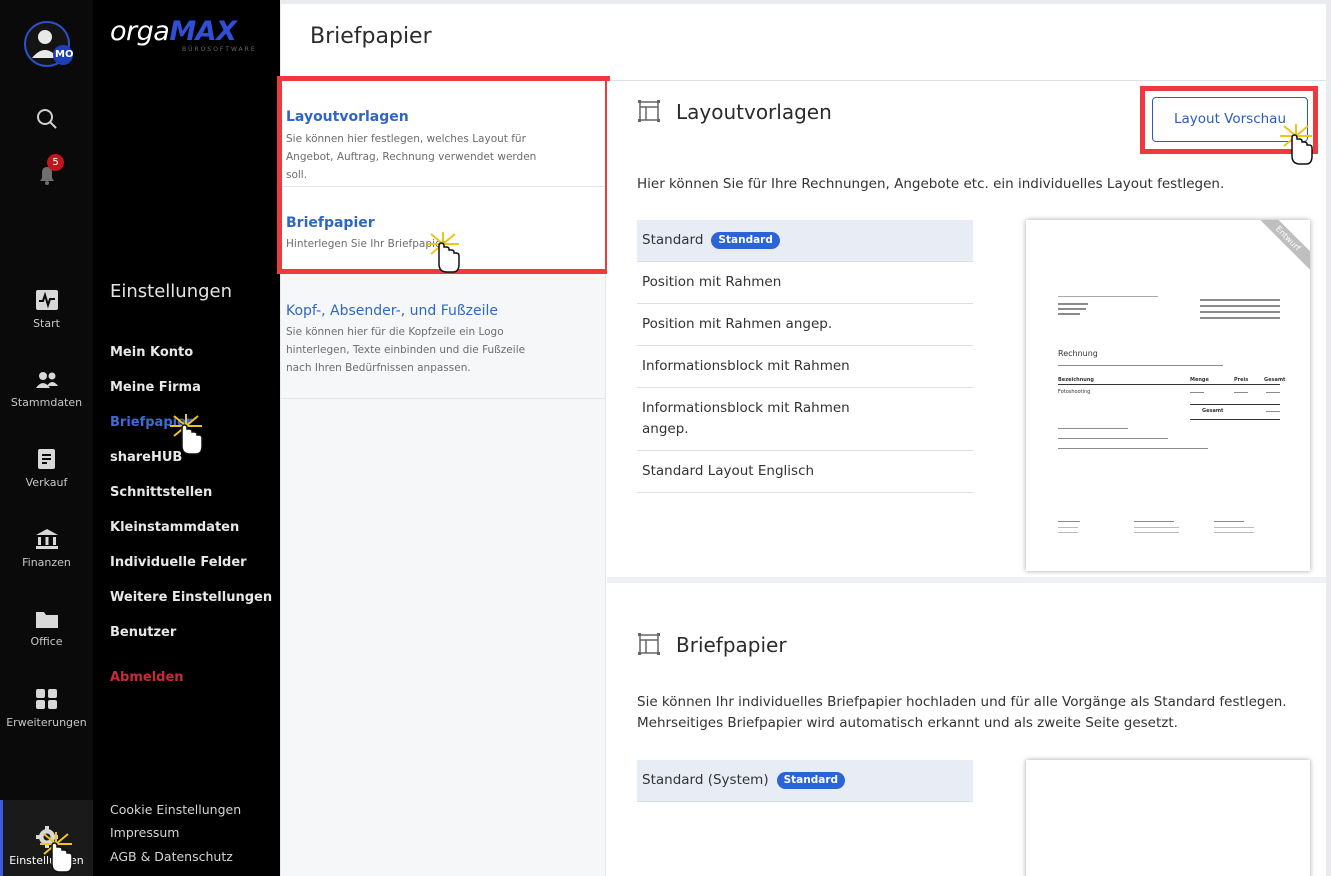  What do you see at coordinates (46, 119) in the screenshot?
I see `search-icon` at bounding box center [46, 119].